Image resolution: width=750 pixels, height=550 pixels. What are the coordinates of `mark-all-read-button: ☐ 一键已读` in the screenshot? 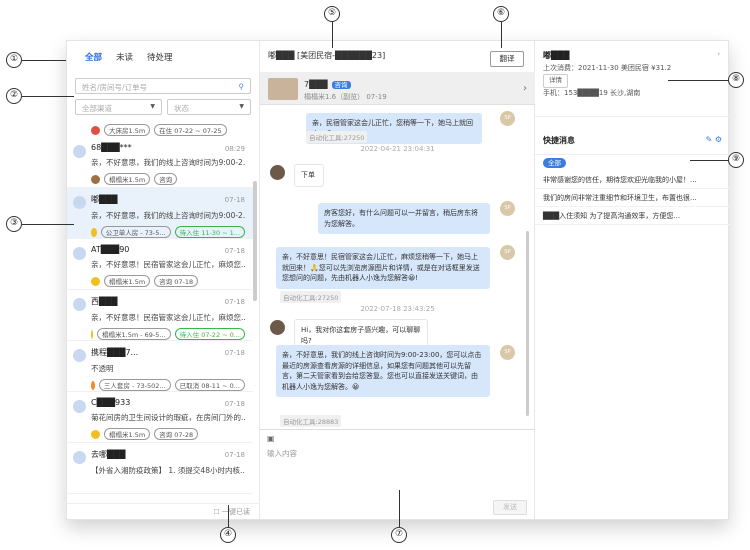 It's located at (163, 511).